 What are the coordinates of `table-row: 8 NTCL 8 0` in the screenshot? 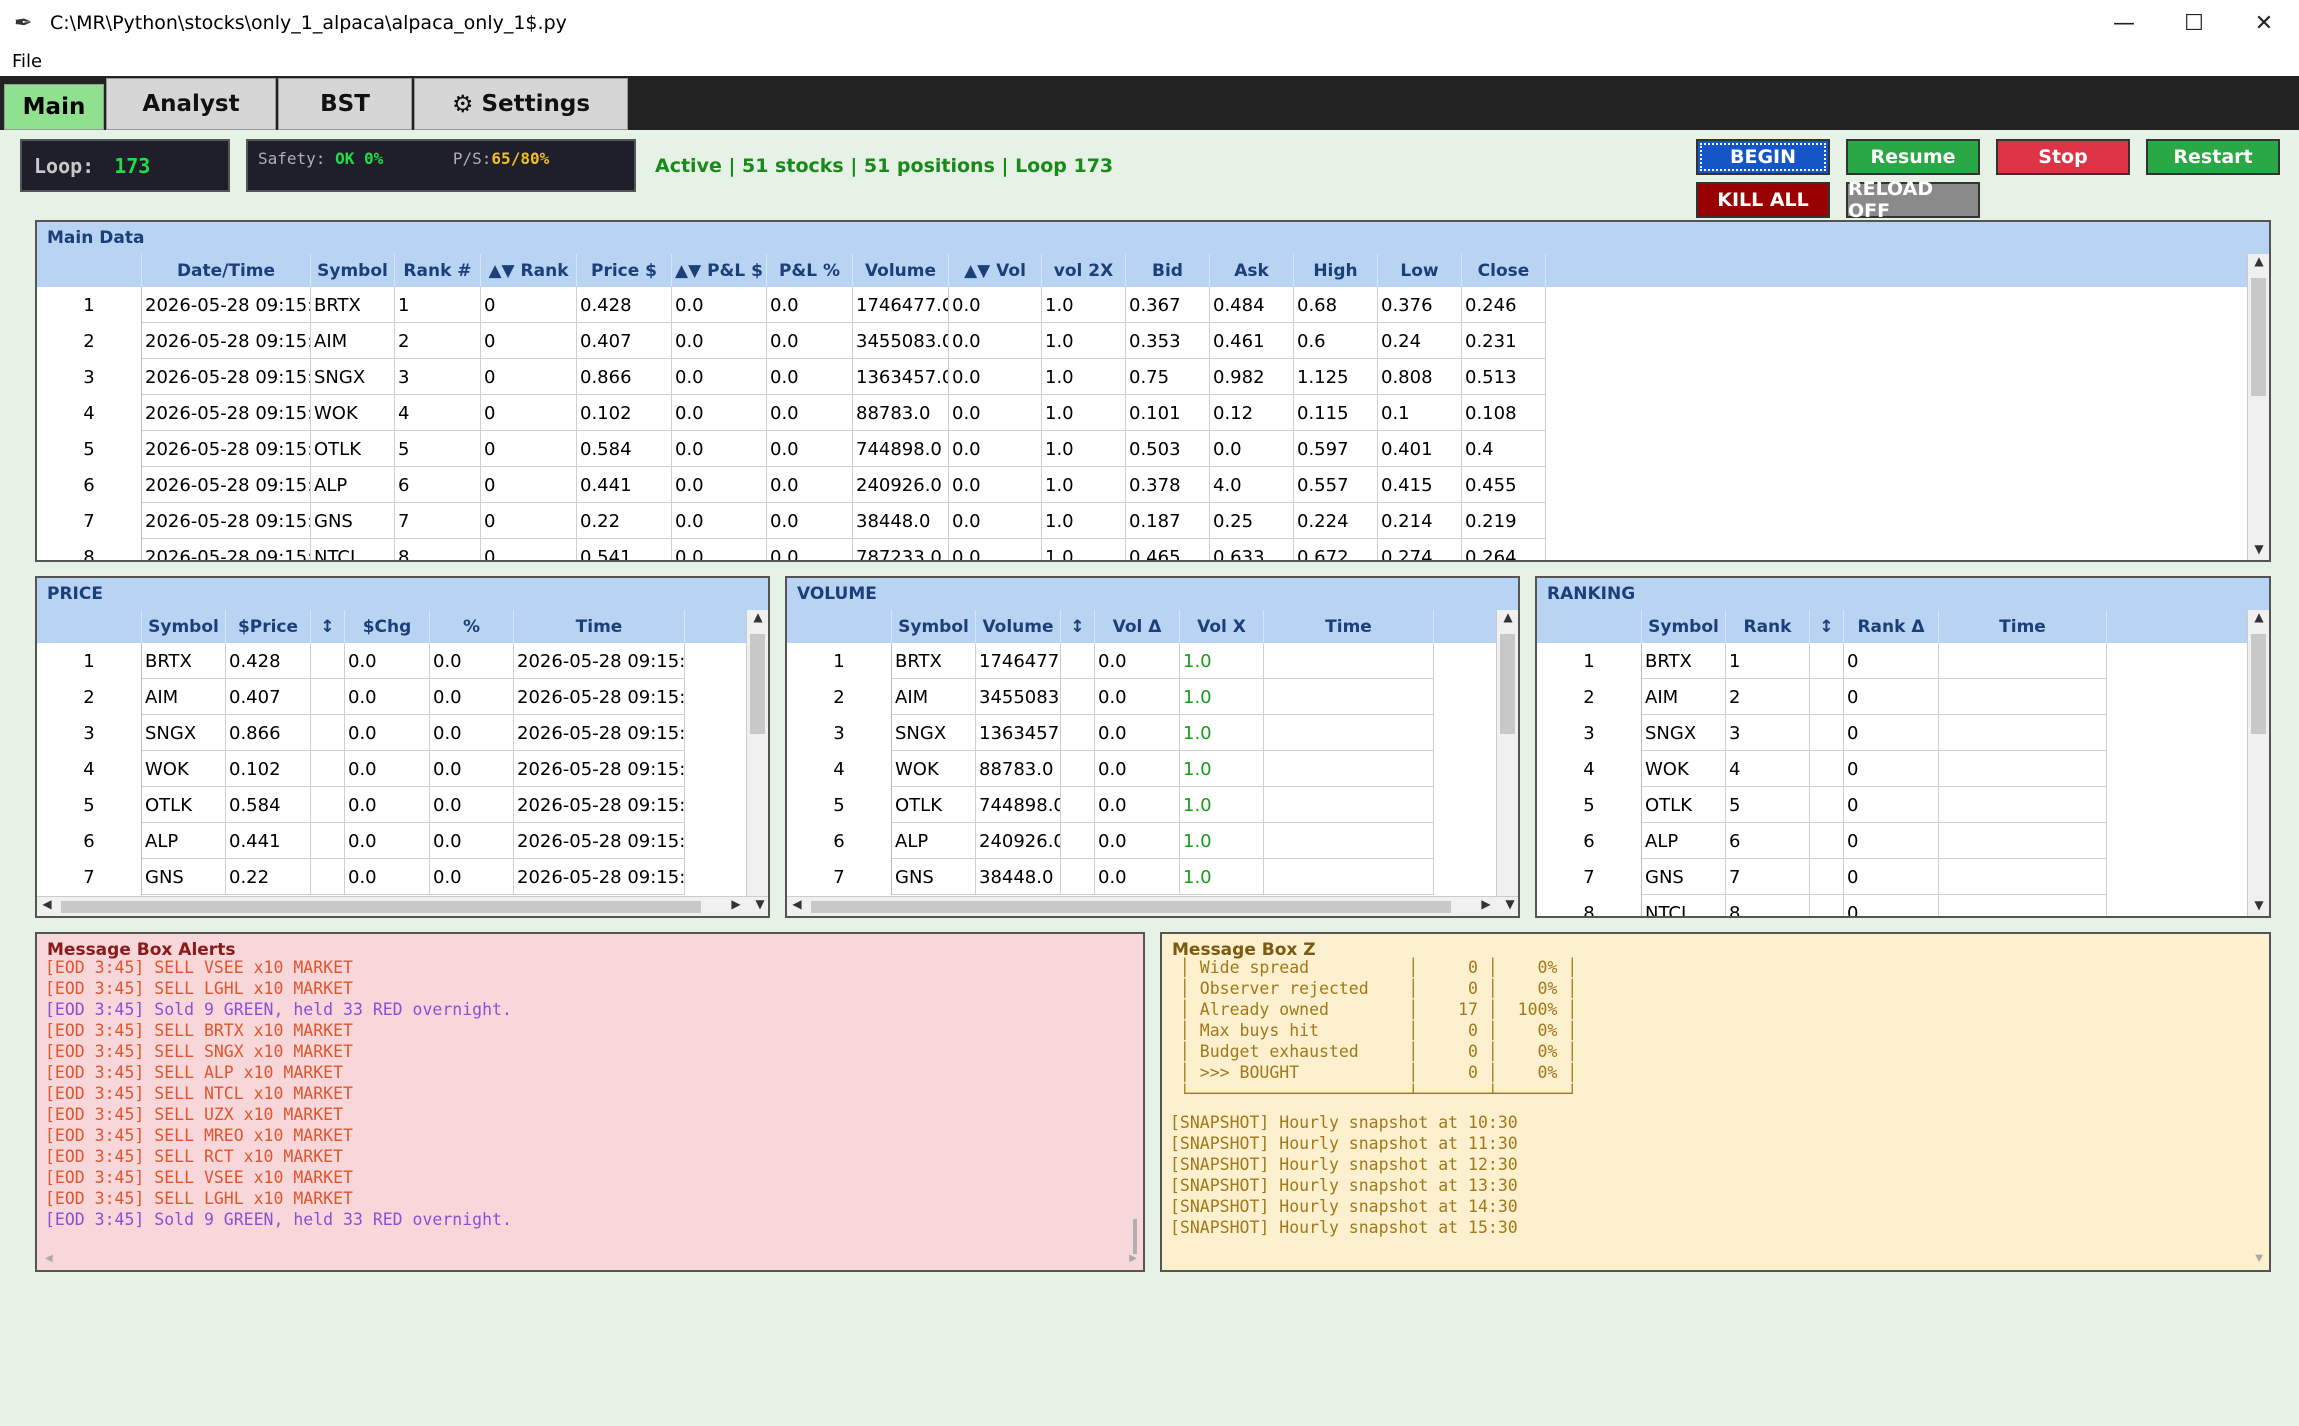 It's located at (1822, 905).